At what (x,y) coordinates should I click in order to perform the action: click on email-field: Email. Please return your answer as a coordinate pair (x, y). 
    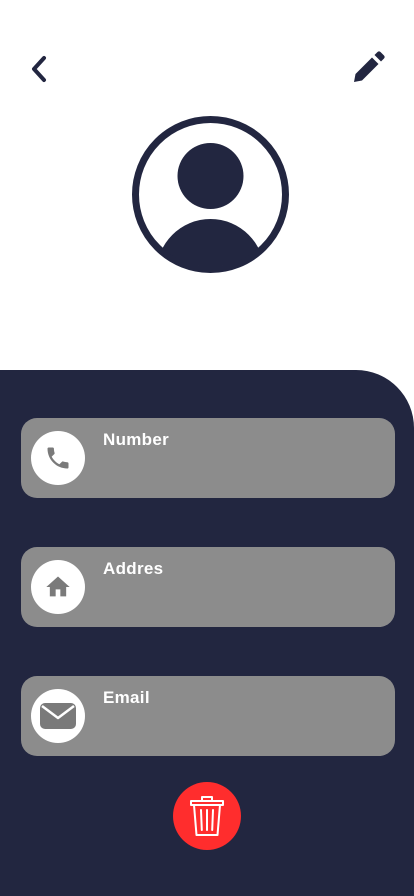
    Looking at the image, I should click on (208, 716).